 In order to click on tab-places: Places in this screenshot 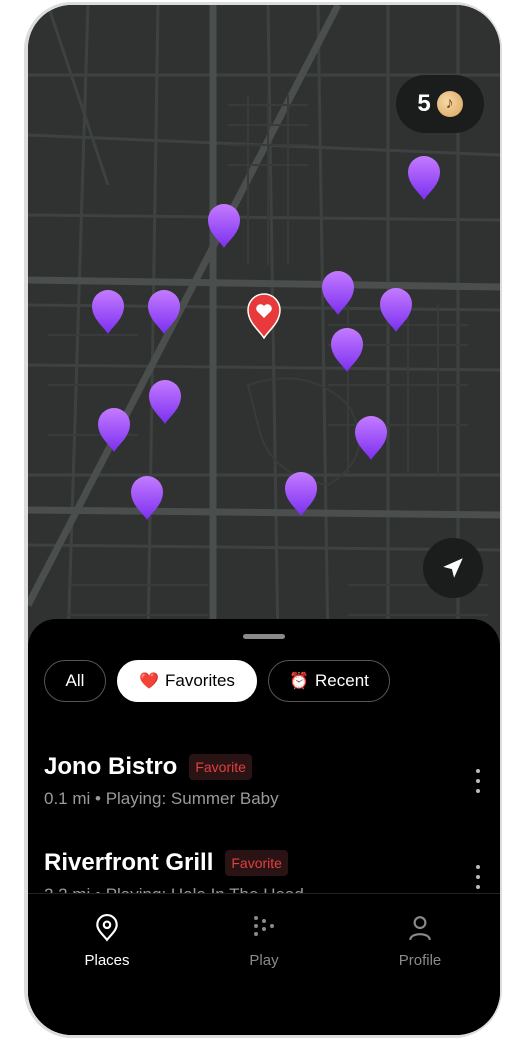, I will do `click(107, 941)`.